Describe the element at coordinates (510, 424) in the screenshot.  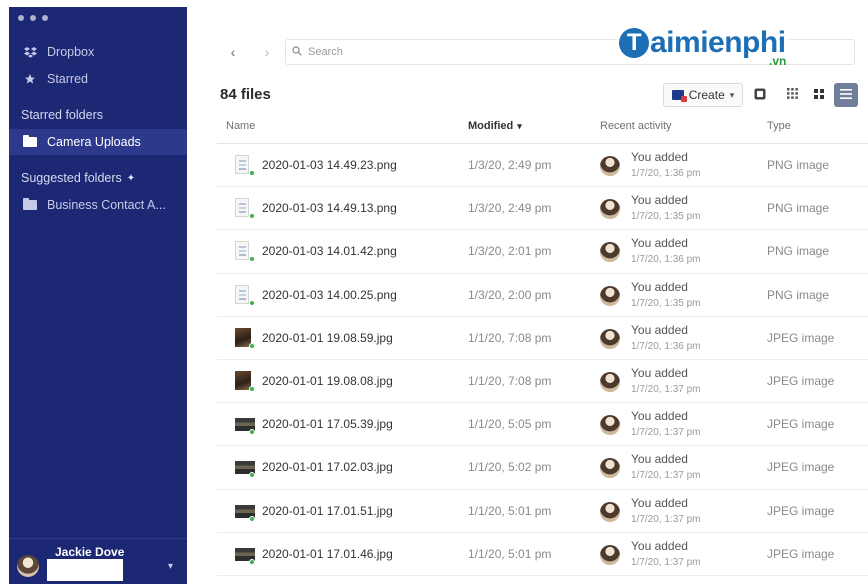
I see `file-modified: 1/1/20, 5:05 pm` at that location.